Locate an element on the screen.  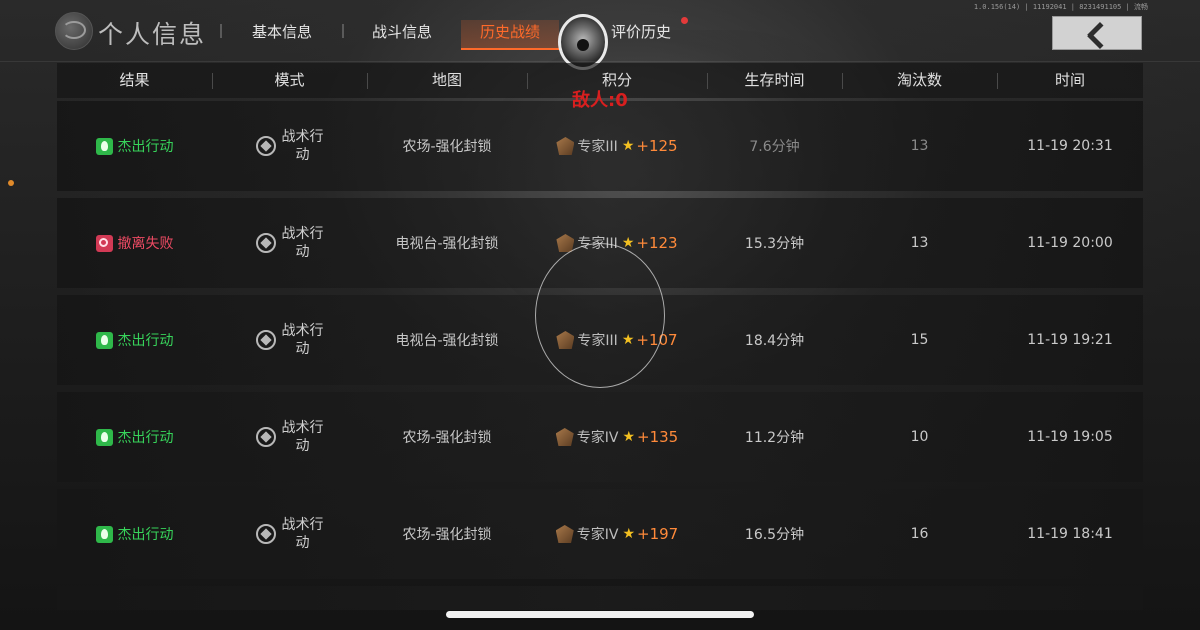
mode-cell: 战术行动 is located at coordinates (289, 534).